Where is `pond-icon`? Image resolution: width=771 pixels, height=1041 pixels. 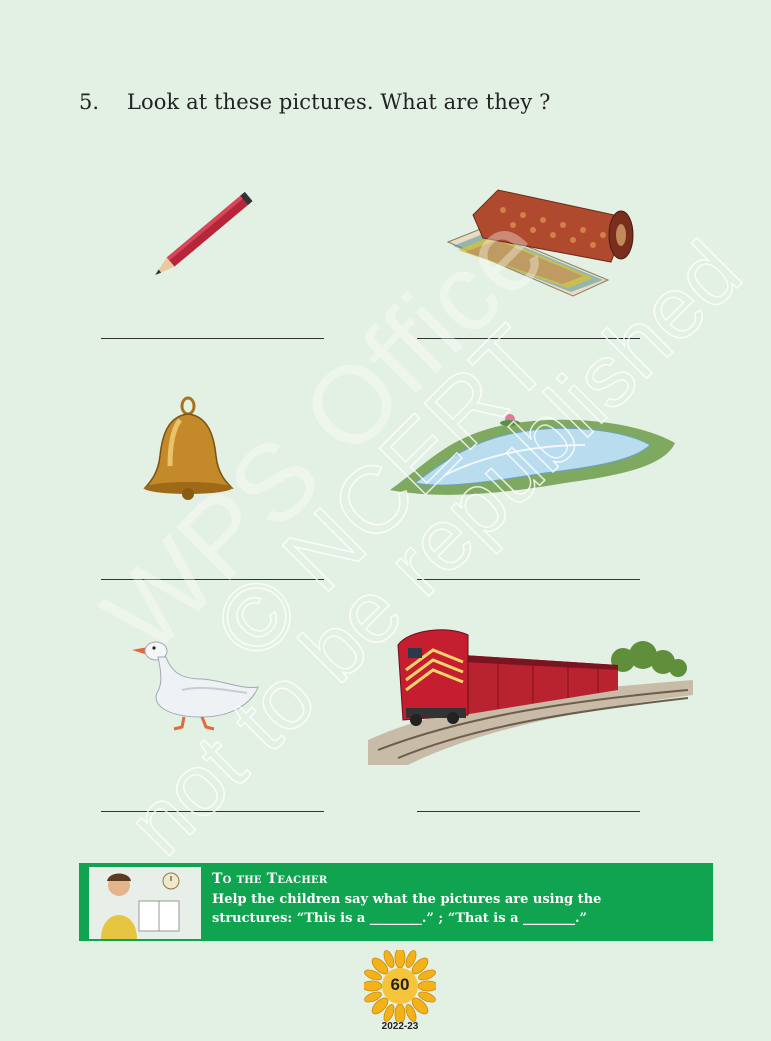
pond-icon is located at coordinates (532, 454).